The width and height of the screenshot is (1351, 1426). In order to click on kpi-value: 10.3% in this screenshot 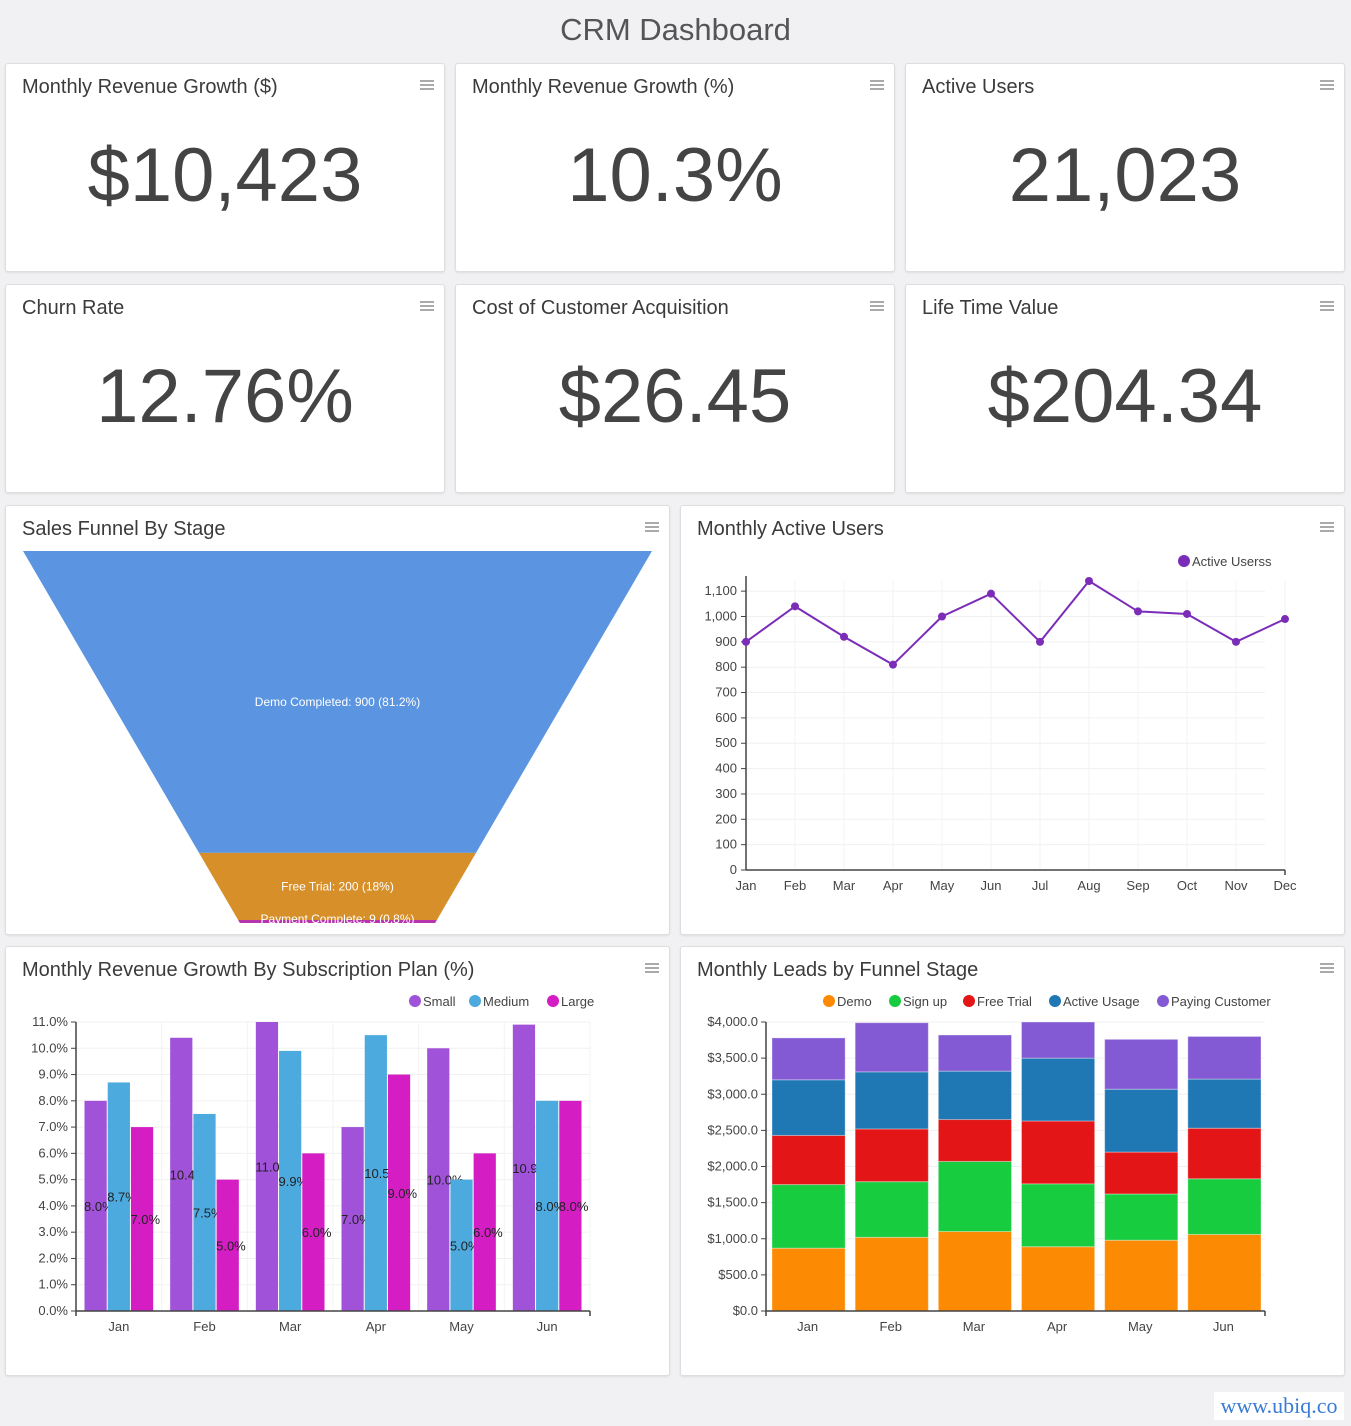, I will do `click(675, 175)`.